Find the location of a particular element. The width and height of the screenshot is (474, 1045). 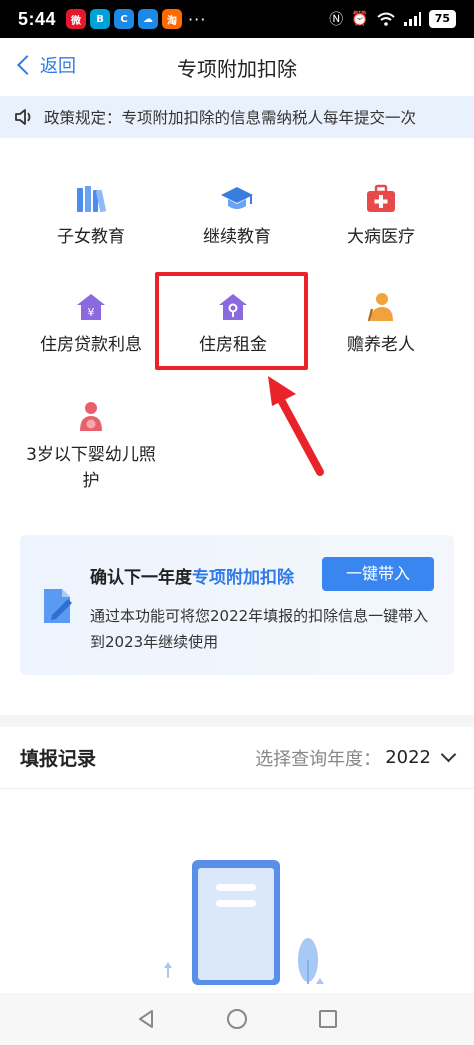

policy-notice: 政策规定：专项附加扣除的信息需纳税人每年提交一次 is located at coordinates (237, 117).